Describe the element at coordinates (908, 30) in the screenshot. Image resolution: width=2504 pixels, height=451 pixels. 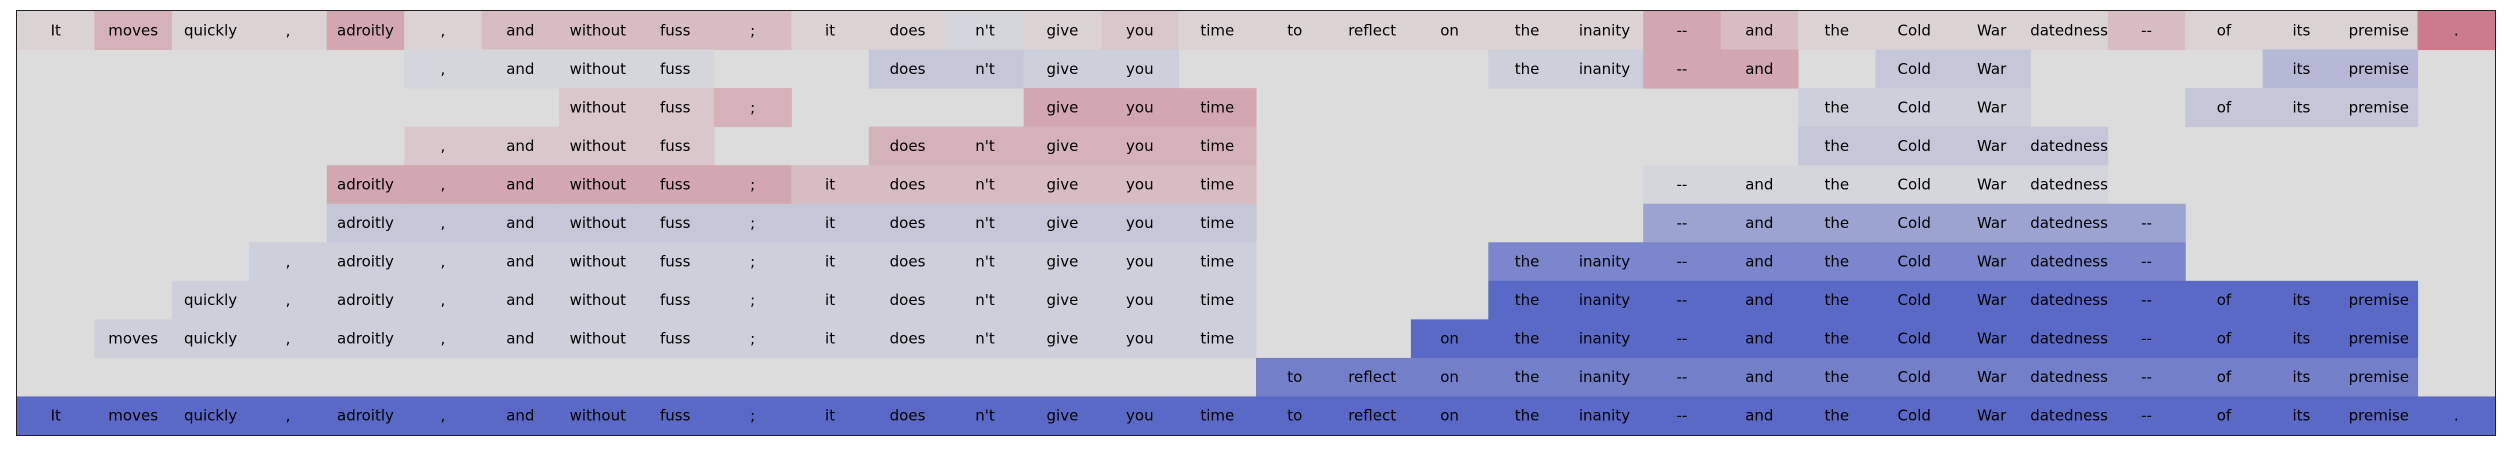
I see `token-label: does` at that location.